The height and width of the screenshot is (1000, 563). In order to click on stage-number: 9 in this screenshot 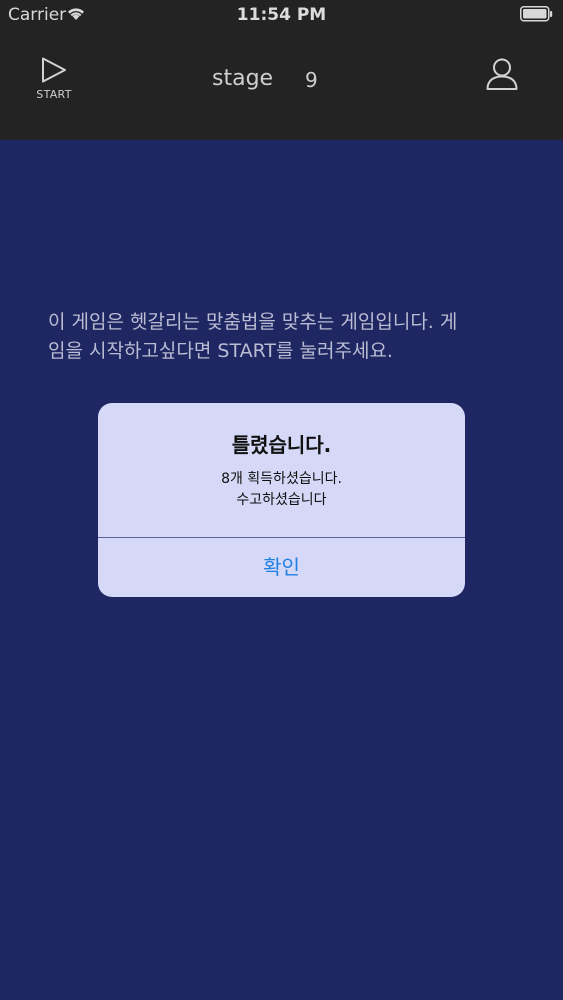, I will do `click(311, 80)`.